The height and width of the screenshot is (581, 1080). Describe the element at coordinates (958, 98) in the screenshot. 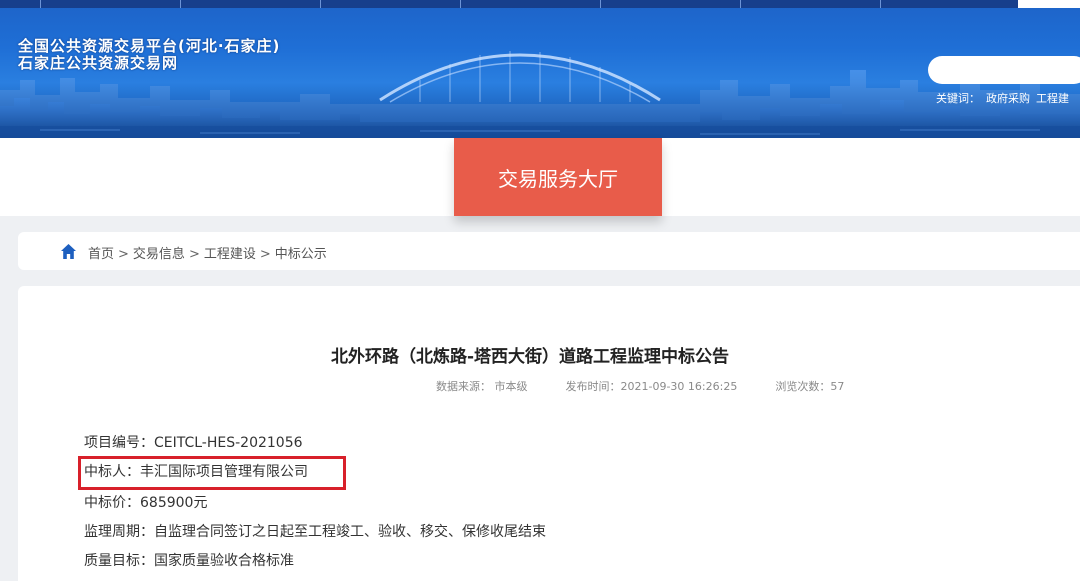

I see `keywords-label: 关键词：` at that location.